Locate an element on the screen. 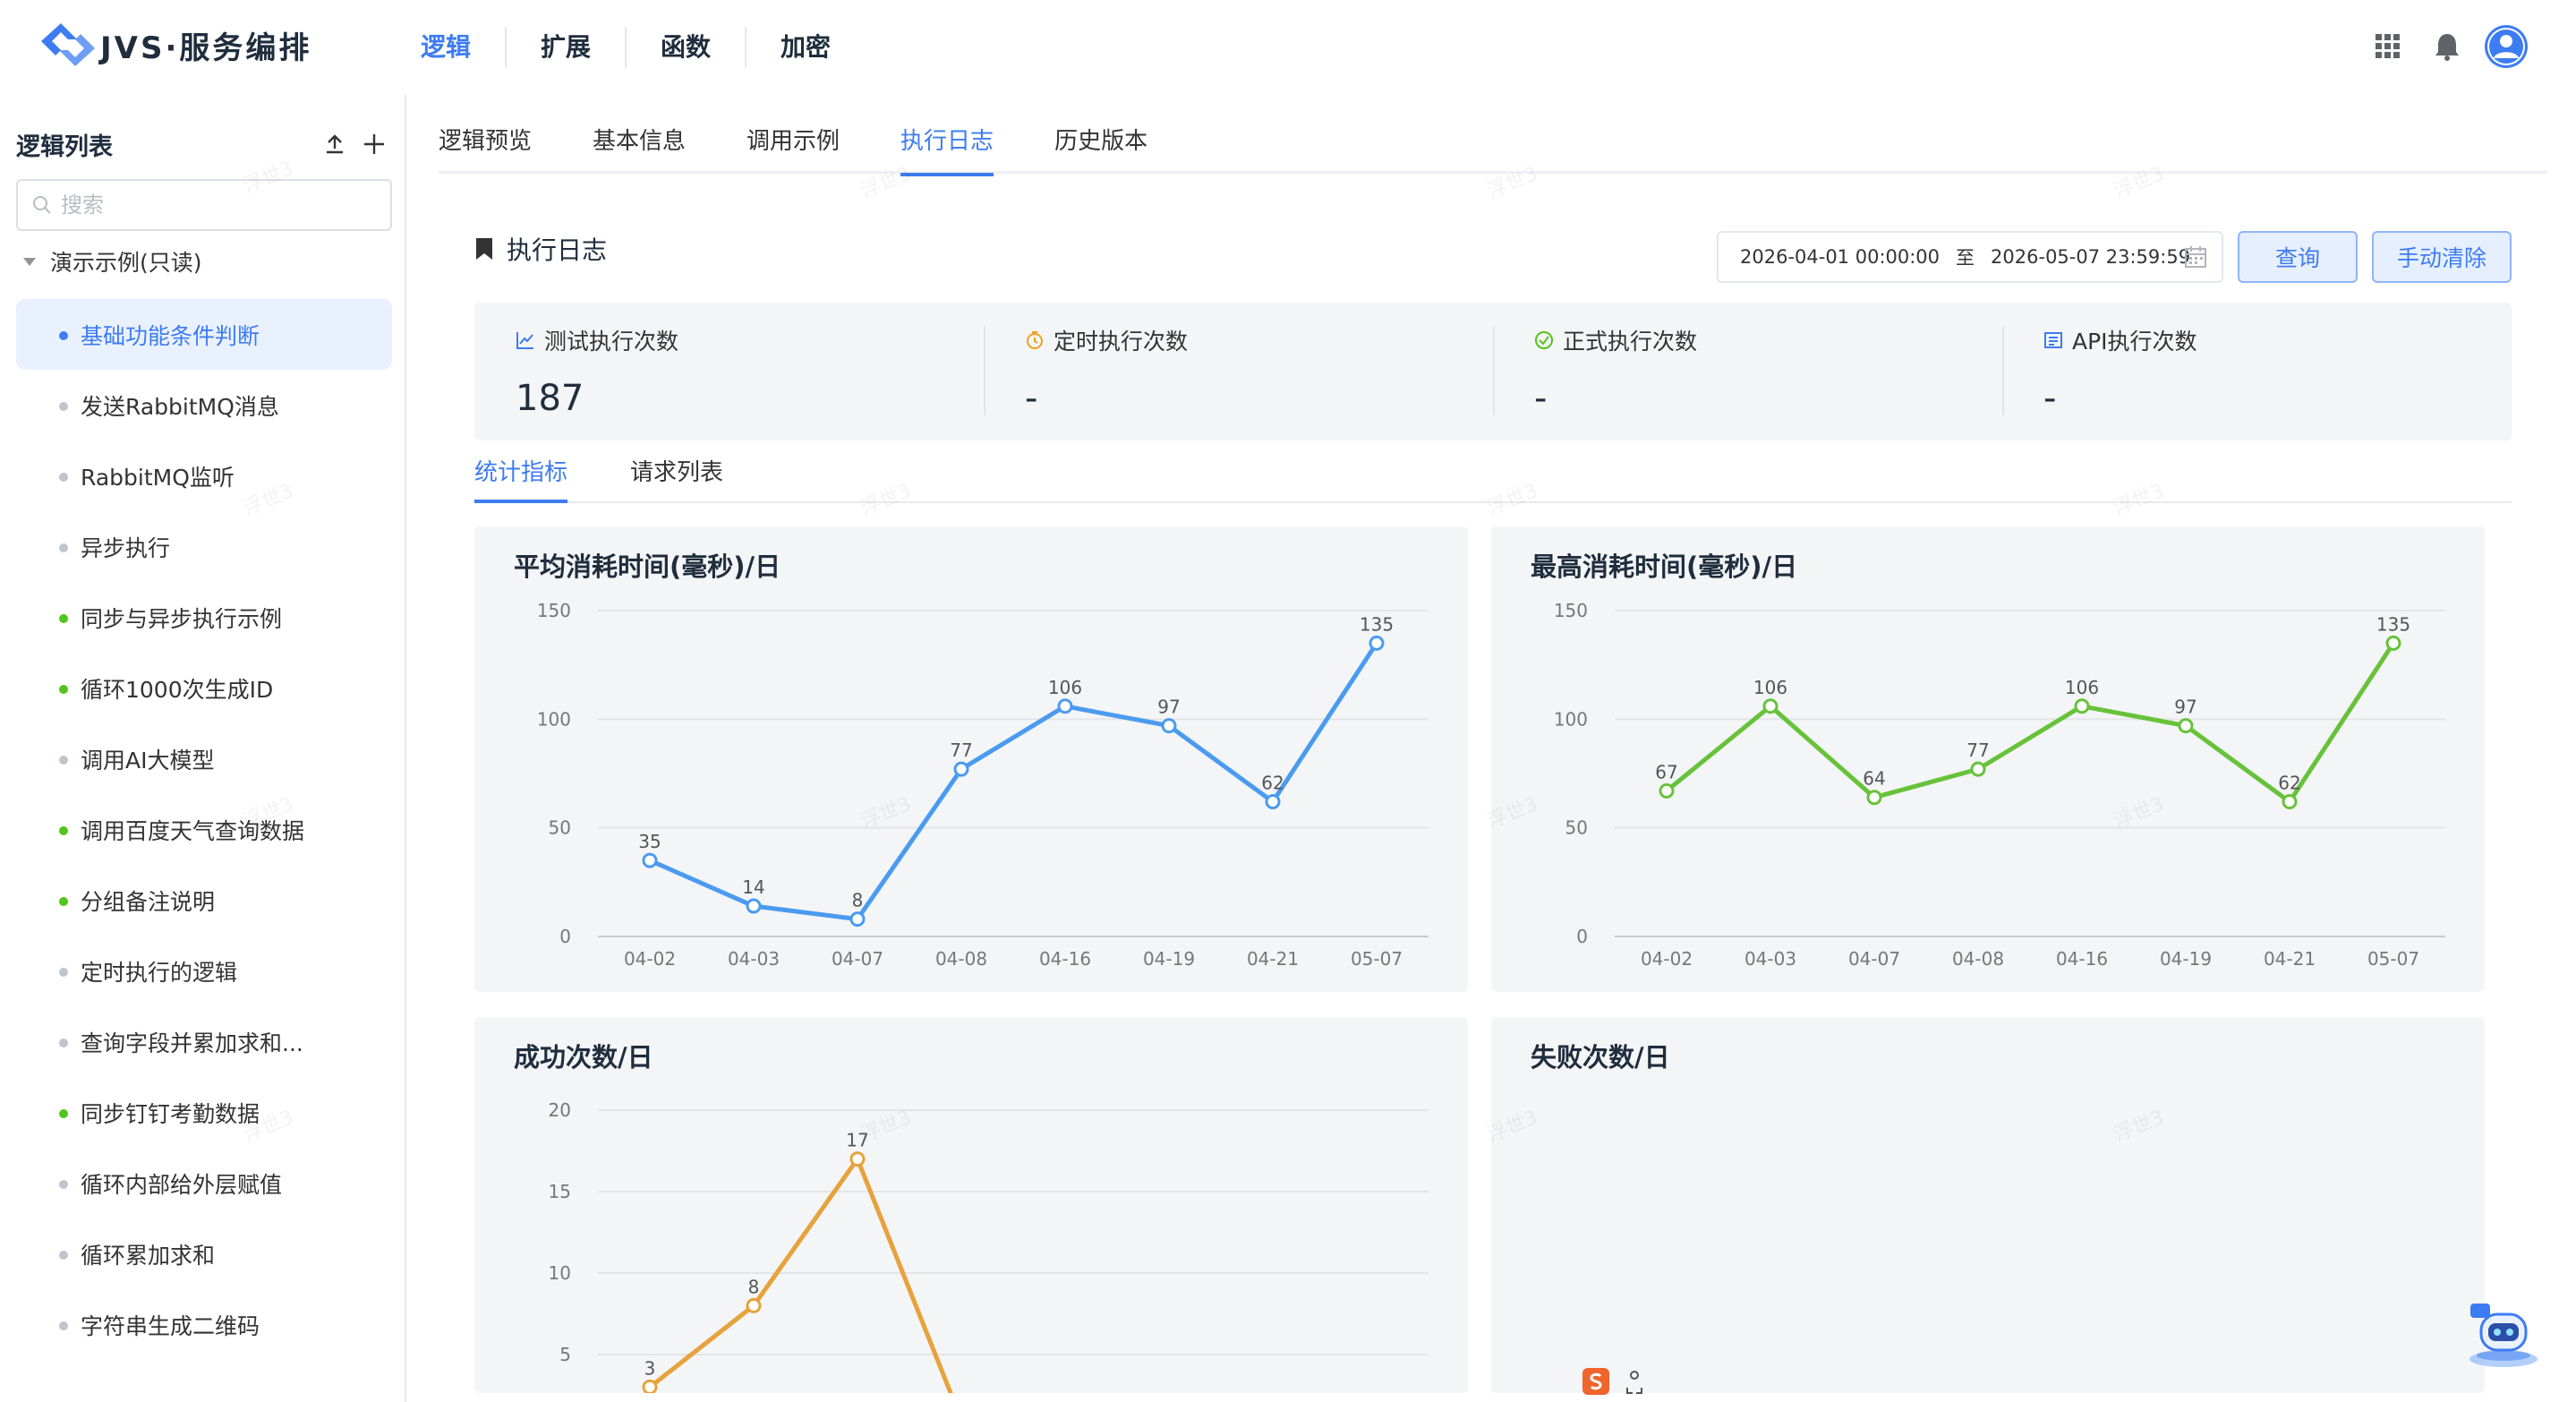 The width and height of the screenshot is (2576, 1402). y-tick-label: 150 is located at coordinates (554, 610).